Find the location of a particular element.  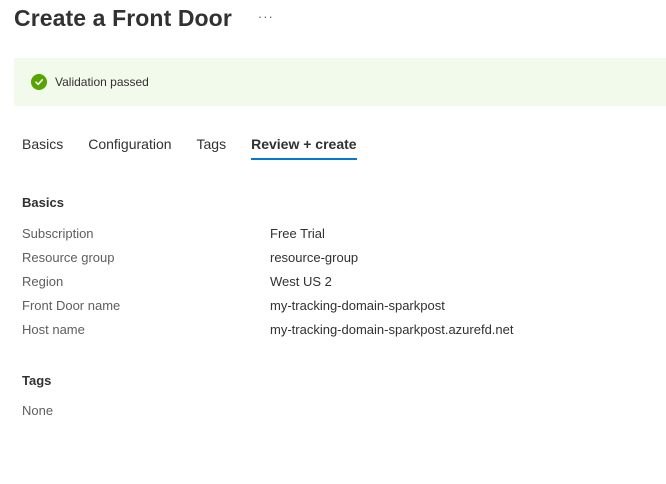

page-header: Create a Front Door ··· is located at coordinates (144, 18).